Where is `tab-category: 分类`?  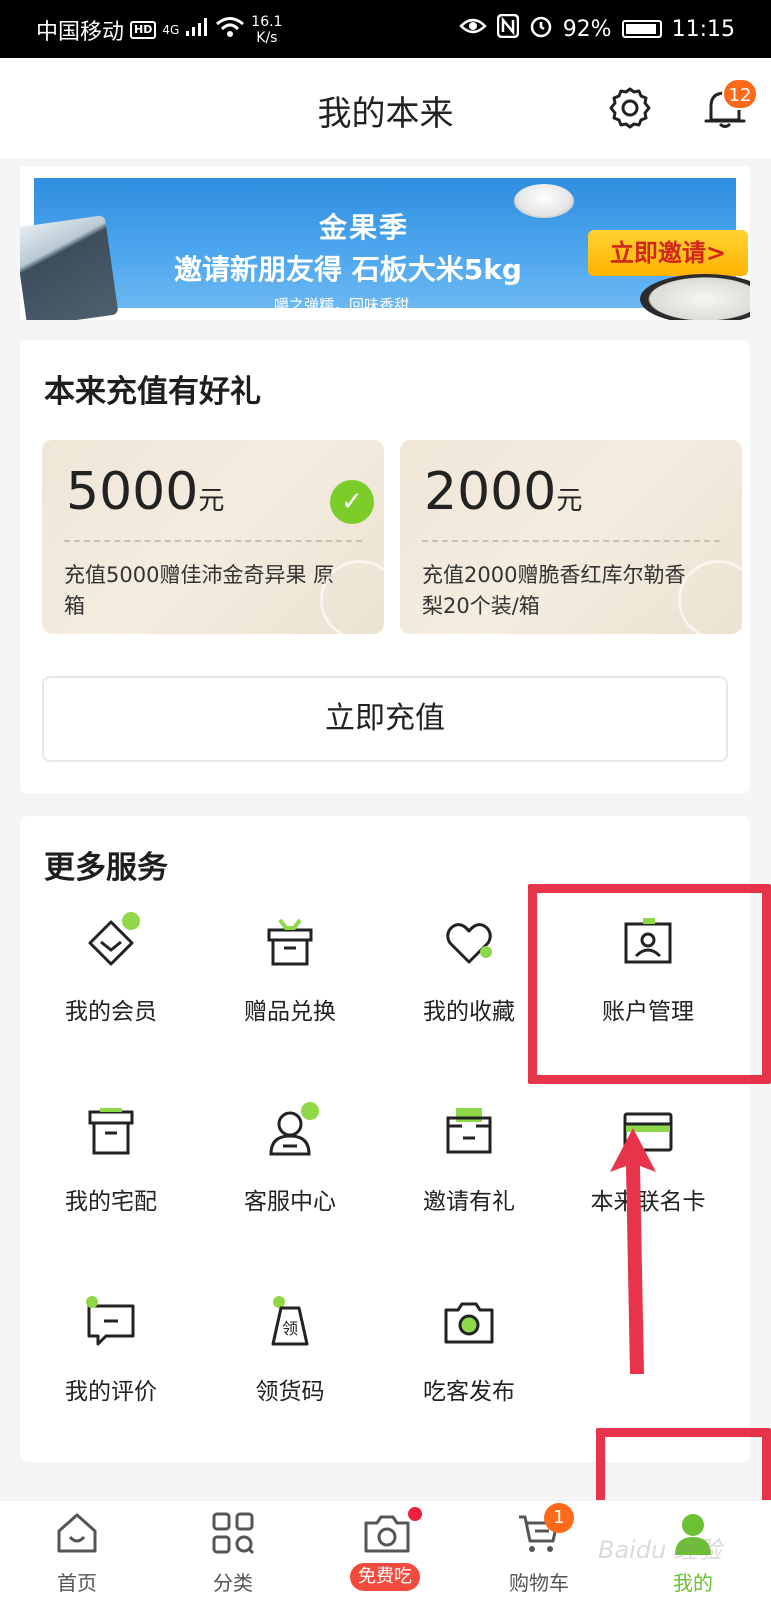 tab-category: 分类 is located at coordinates (233, 1554).